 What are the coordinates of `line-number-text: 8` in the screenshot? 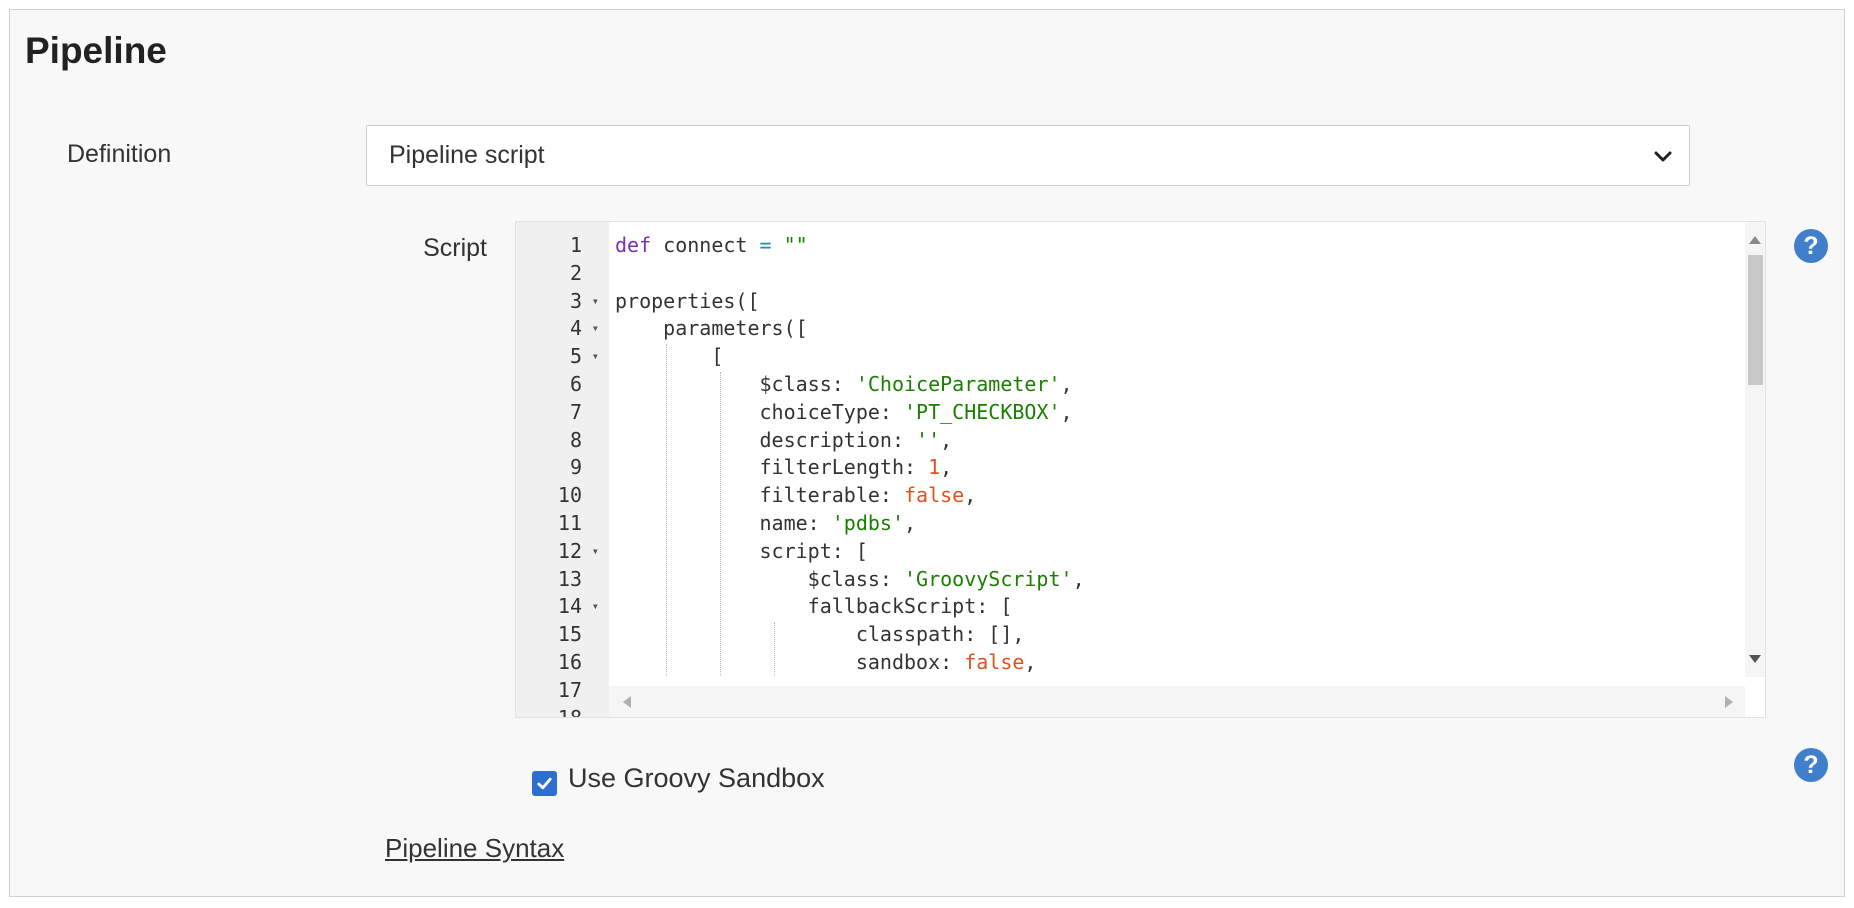 It's located at (575, 439).